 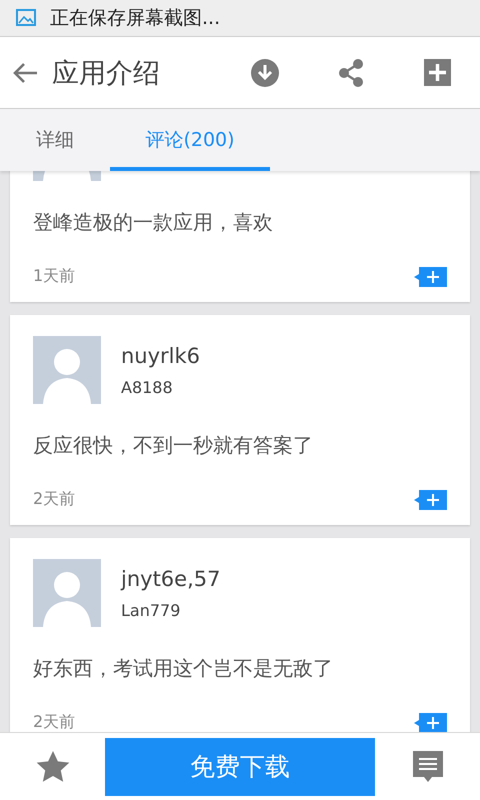 I want to click on star-icon, so click(x=53, y=766).